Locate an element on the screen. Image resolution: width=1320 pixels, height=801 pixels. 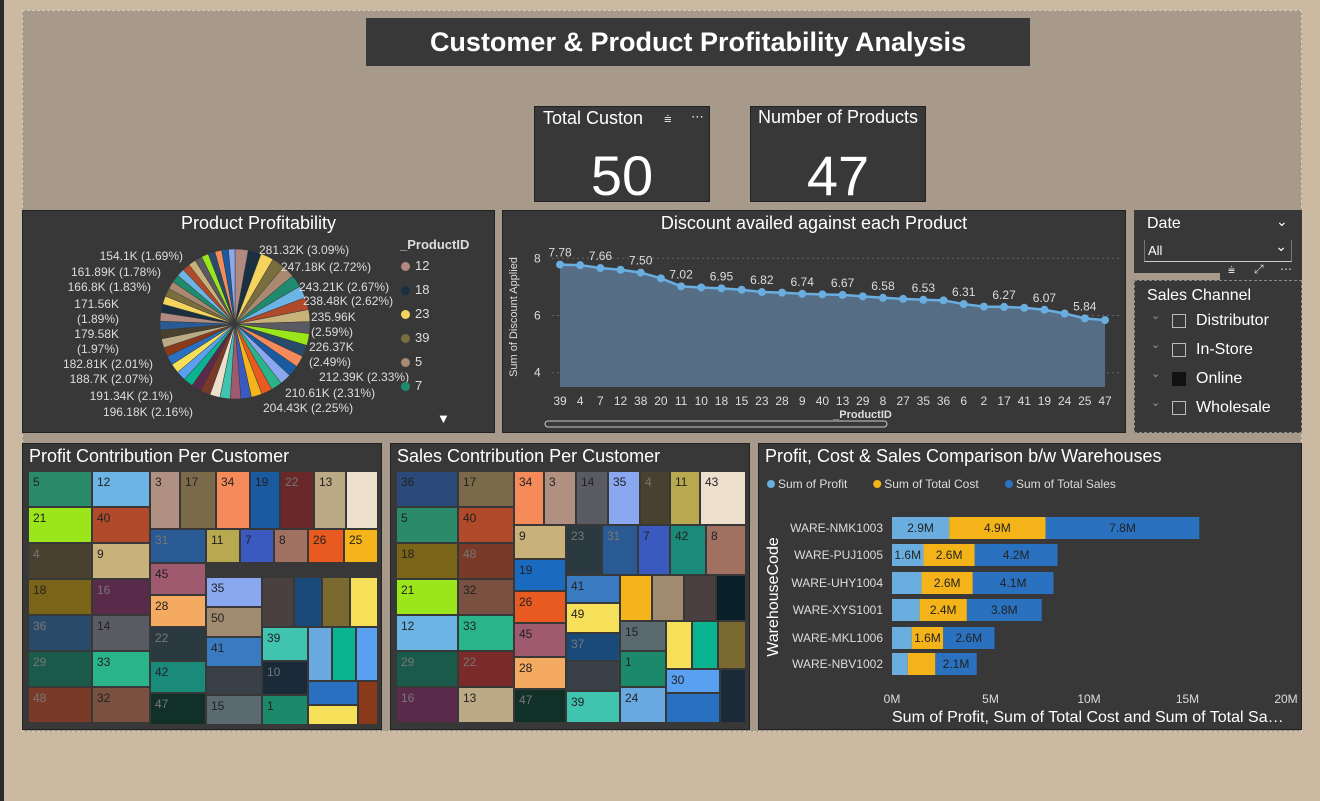
treemap-tile: 25 is located at coordinates (362, 547).